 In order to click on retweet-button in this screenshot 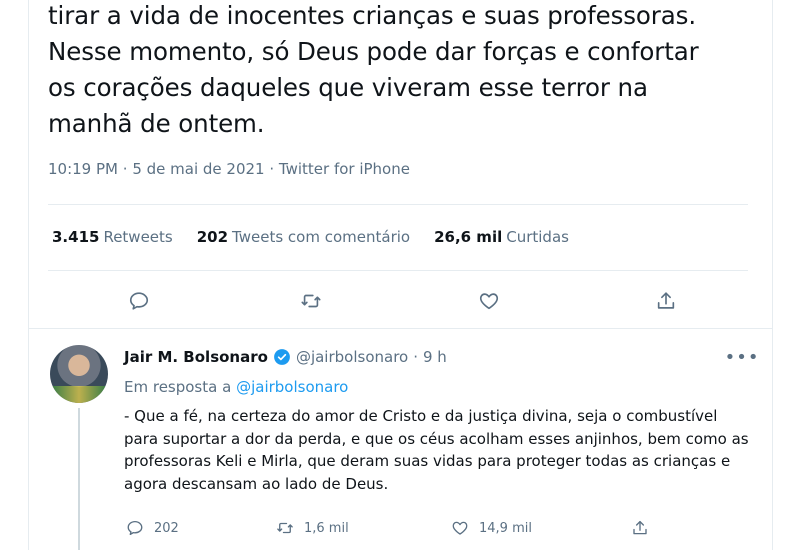, I will do `click(311, 301)`.